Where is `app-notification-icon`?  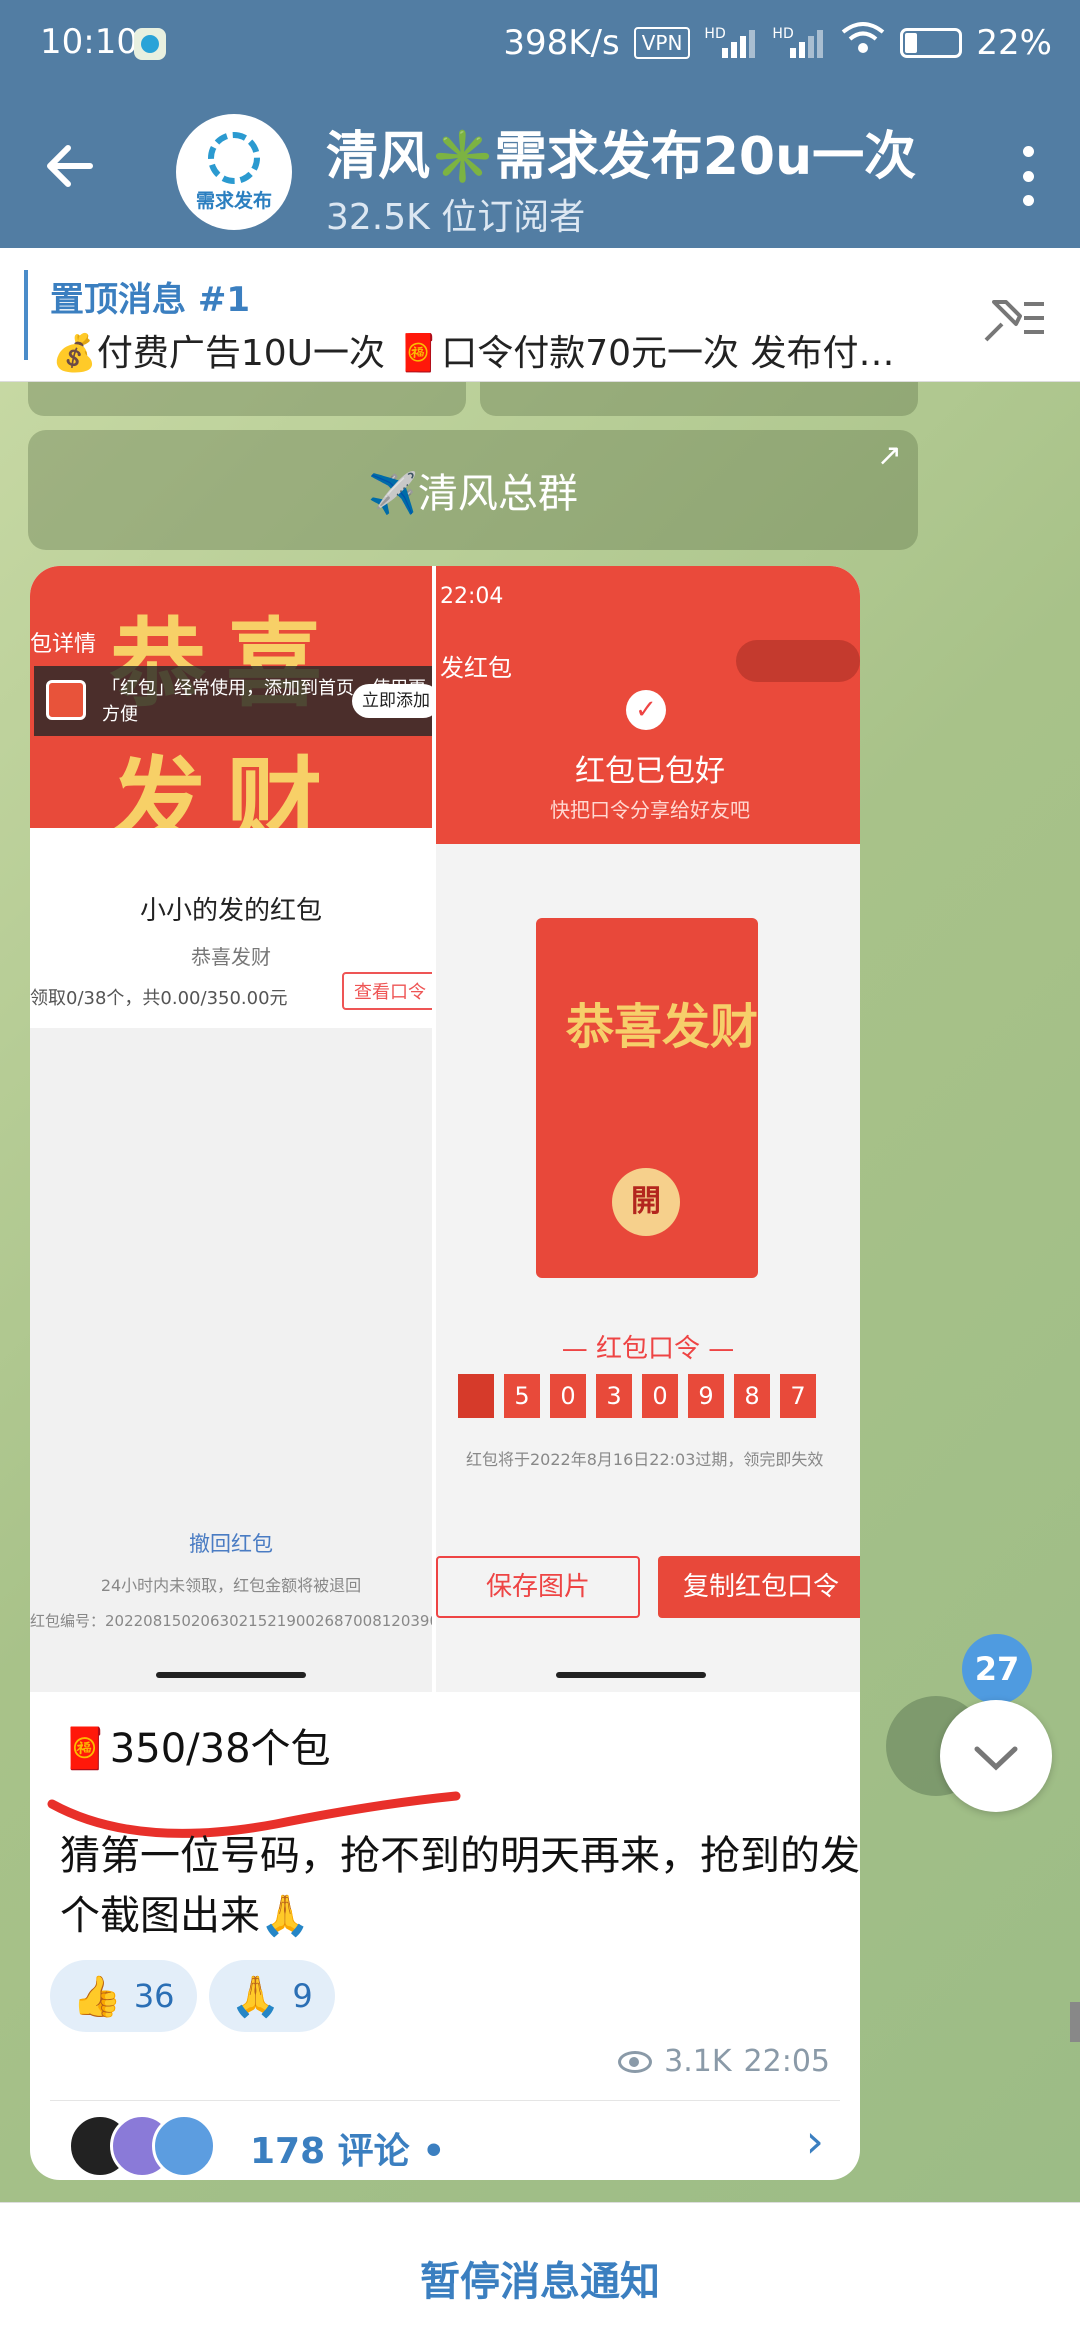
app-notification-icon is located at coordinates (150, 44).